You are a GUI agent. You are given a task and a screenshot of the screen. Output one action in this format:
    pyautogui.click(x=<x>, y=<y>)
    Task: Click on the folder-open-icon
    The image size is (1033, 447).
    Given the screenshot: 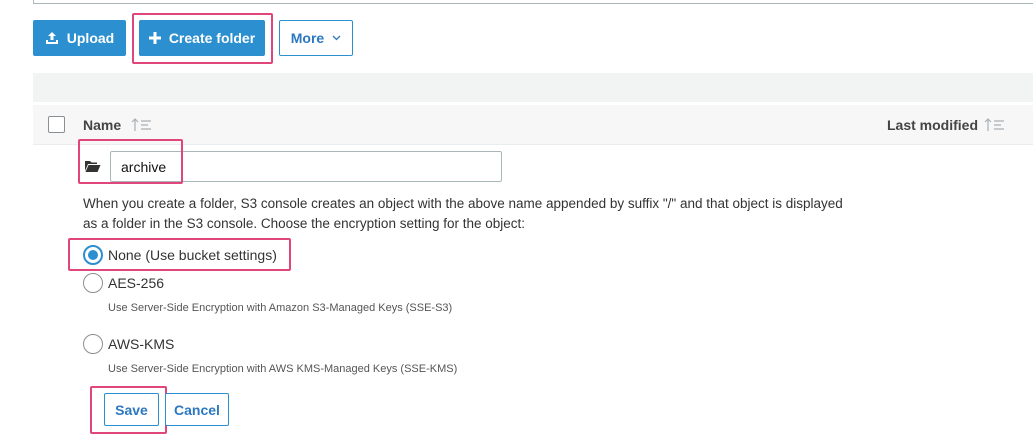 What is the action you would take?
    pyautogui.click(x=92, y=168)
    